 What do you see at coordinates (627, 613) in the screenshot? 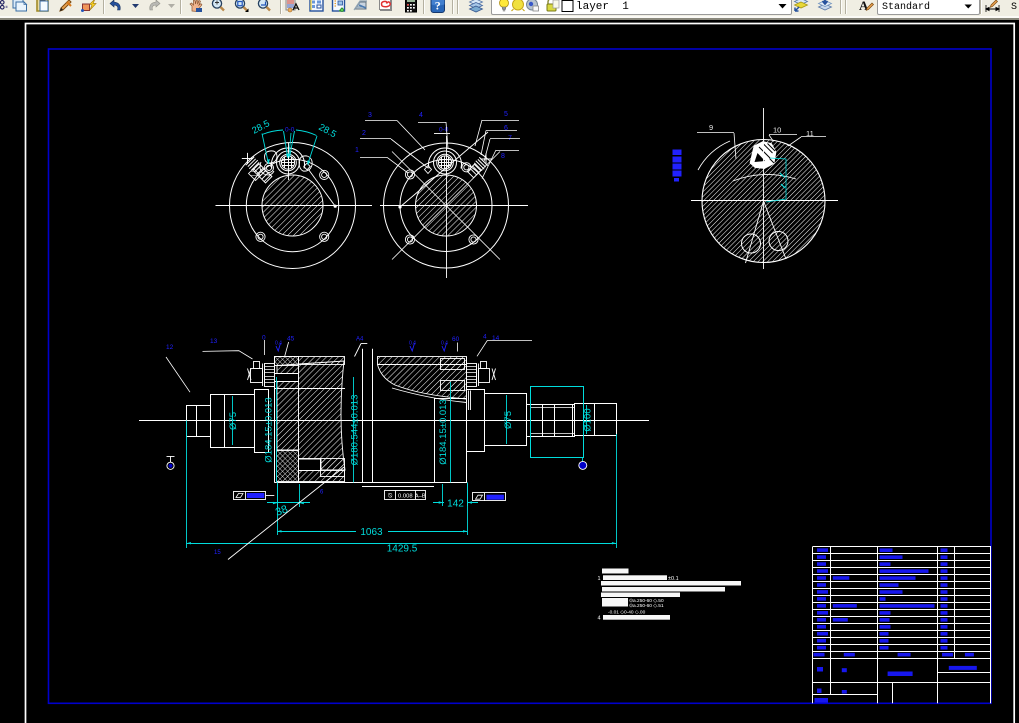
I see `svg-text: -0.01 ◇0-40 ◇.00` at bounding box center [627, 613].